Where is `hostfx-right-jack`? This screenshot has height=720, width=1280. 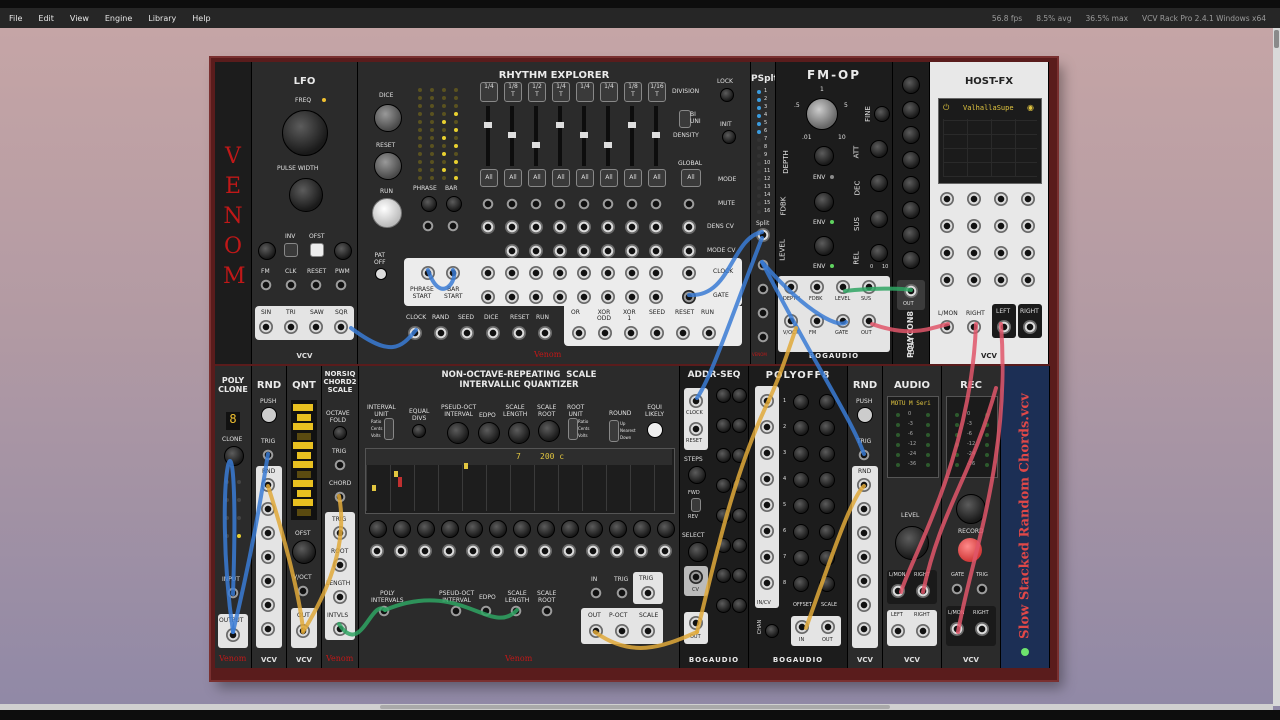
hostfx-right-jack is located at coordinates (974, 327).